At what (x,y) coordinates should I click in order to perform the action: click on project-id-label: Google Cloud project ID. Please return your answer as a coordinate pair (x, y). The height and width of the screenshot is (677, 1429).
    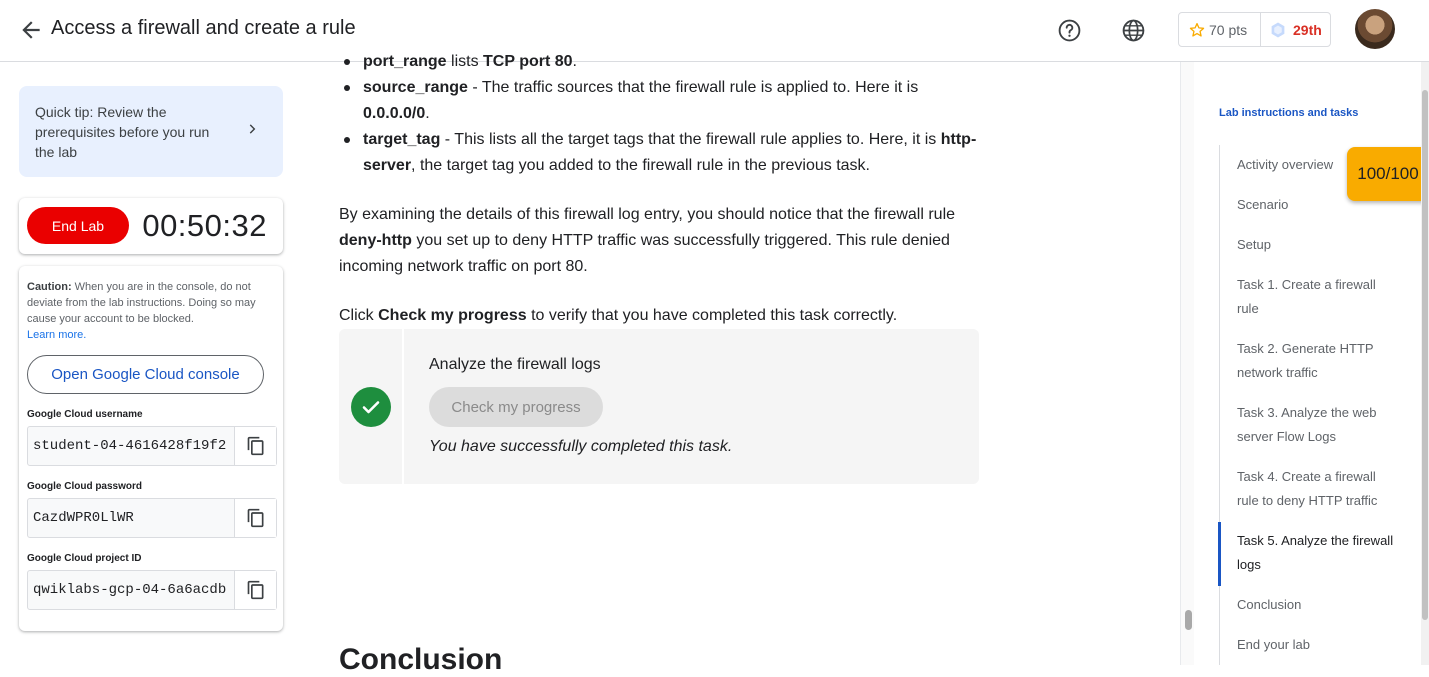
    Looking at the image, I should click on (84, 558).